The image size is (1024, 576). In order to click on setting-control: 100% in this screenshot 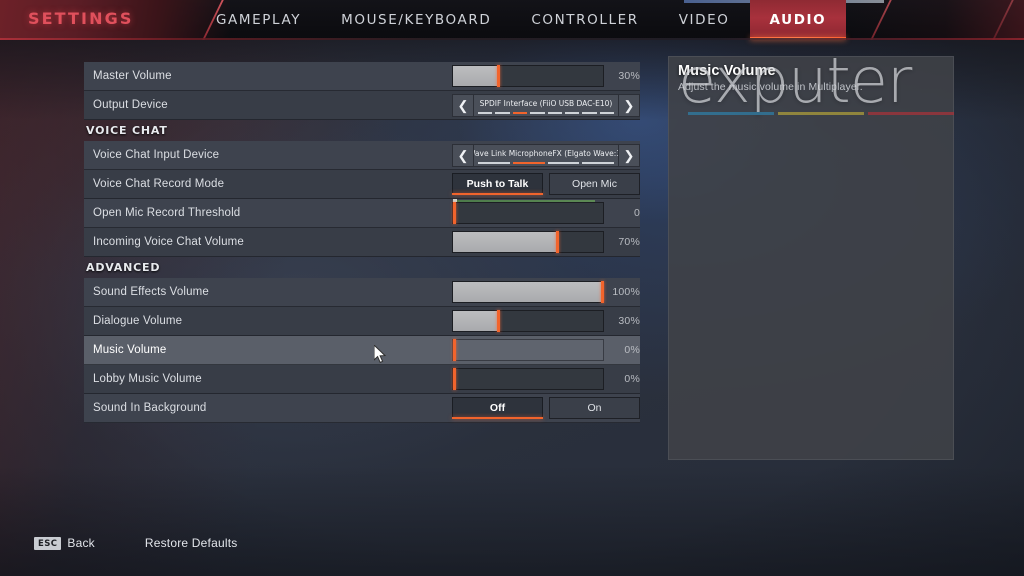, I will do `click(546, 292)`.